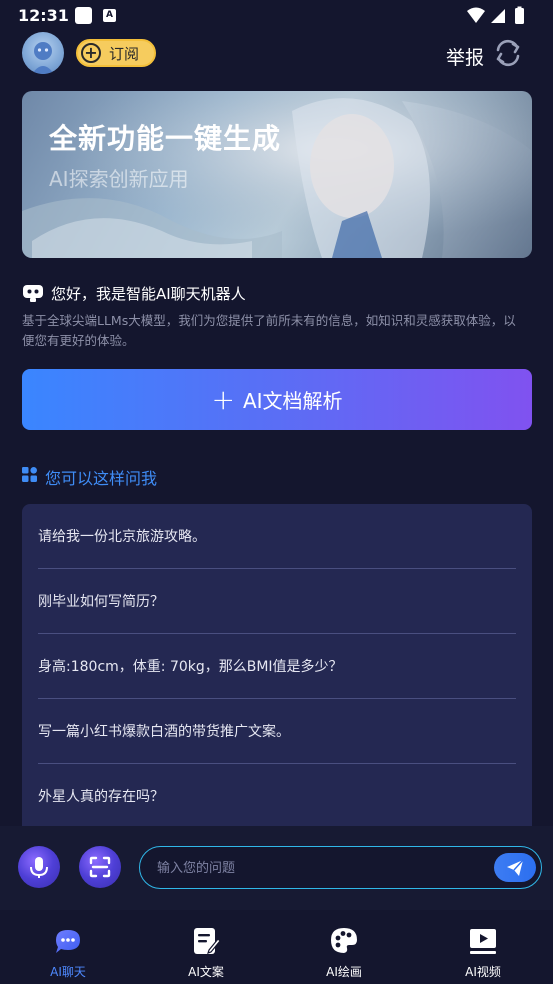 The width and height of the screenshot is (553, 984). What do you see at coordinates (165, 138) in the screenshot?
I see `banner-title: 全新功能一键生成` at bounding box center [165, 138].